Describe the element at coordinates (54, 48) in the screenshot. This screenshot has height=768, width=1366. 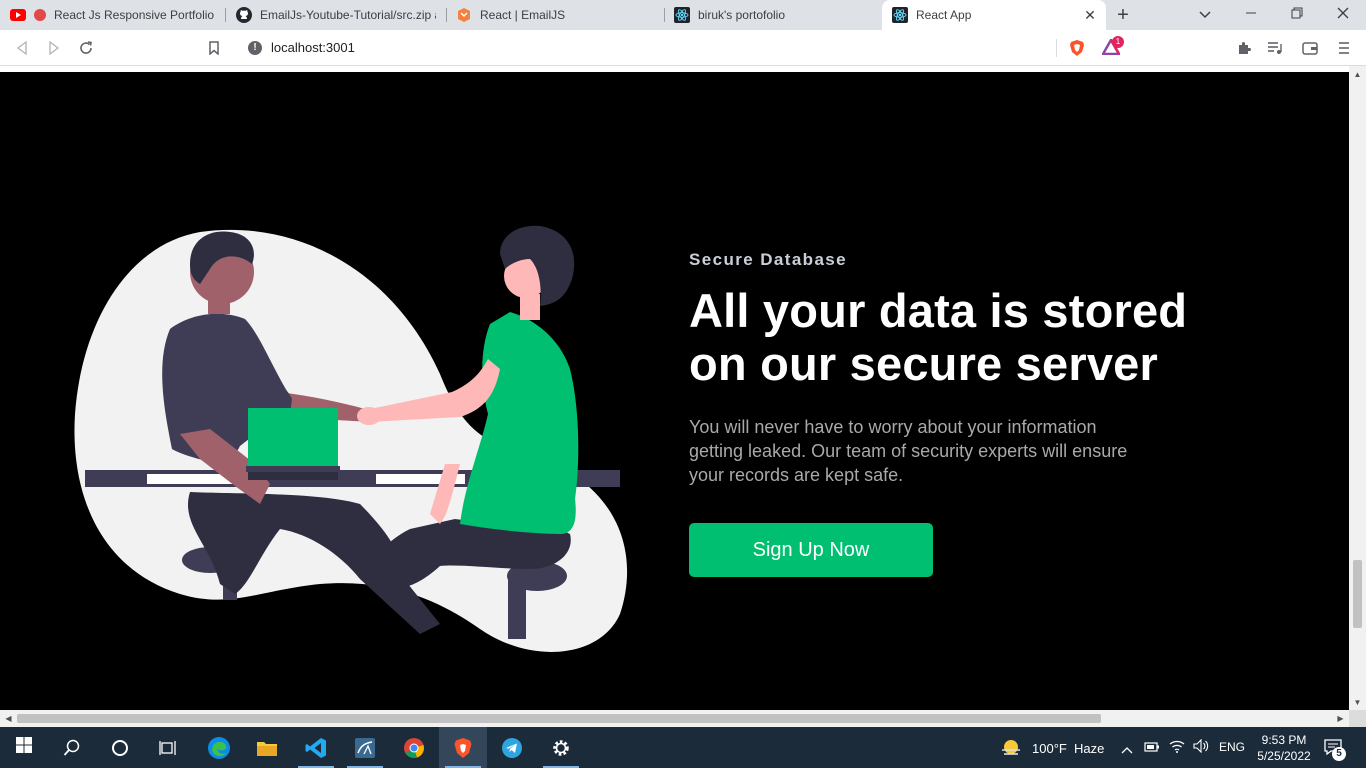
I see `forward-icon` at that location.